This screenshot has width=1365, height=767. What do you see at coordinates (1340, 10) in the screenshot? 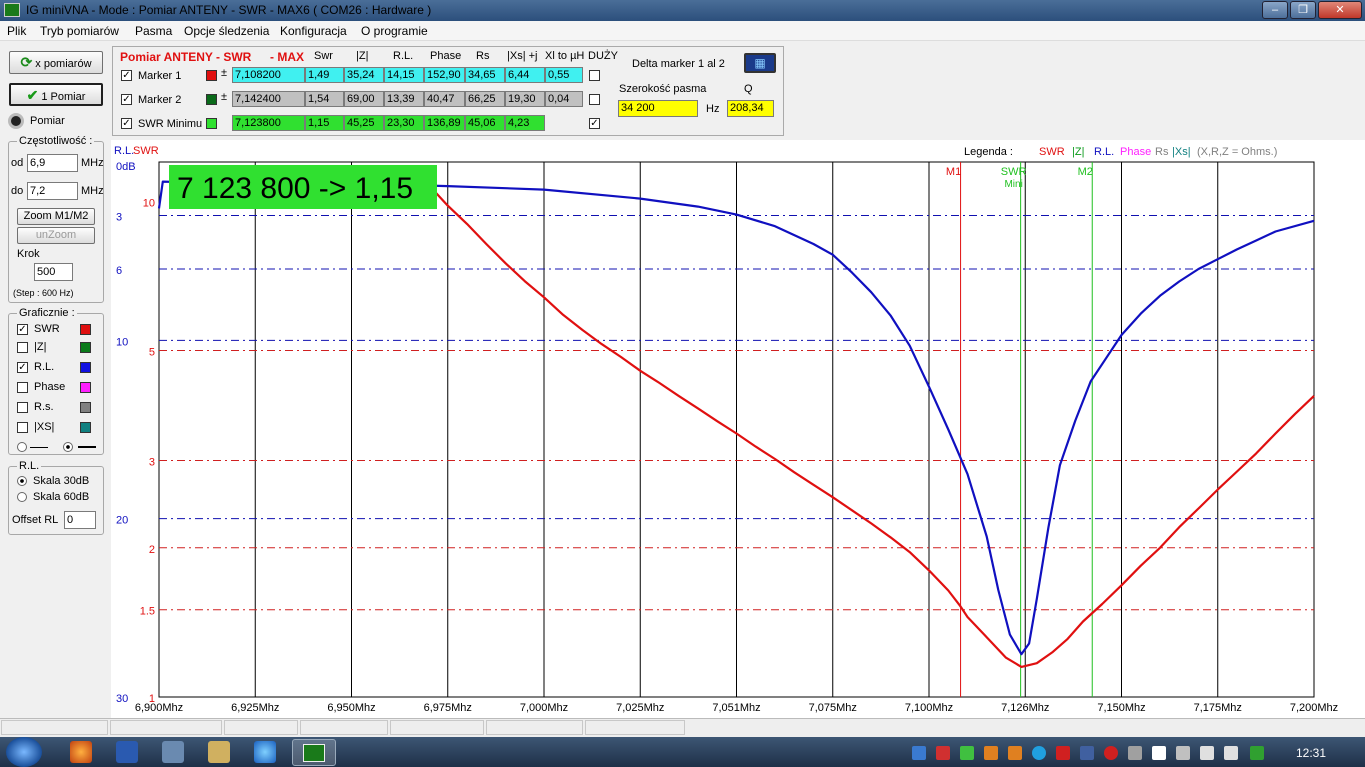
I see `close-button: ✕` at bounding box center [1340, 10].